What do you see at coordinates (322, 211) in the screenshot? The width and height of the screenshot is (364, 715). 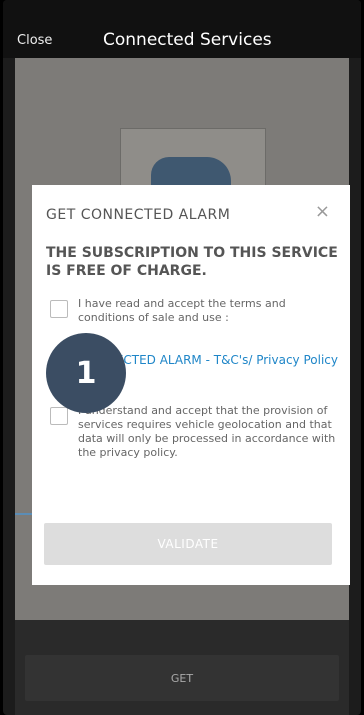 I see `close-icon: ×` at bounding box center [322, 211].